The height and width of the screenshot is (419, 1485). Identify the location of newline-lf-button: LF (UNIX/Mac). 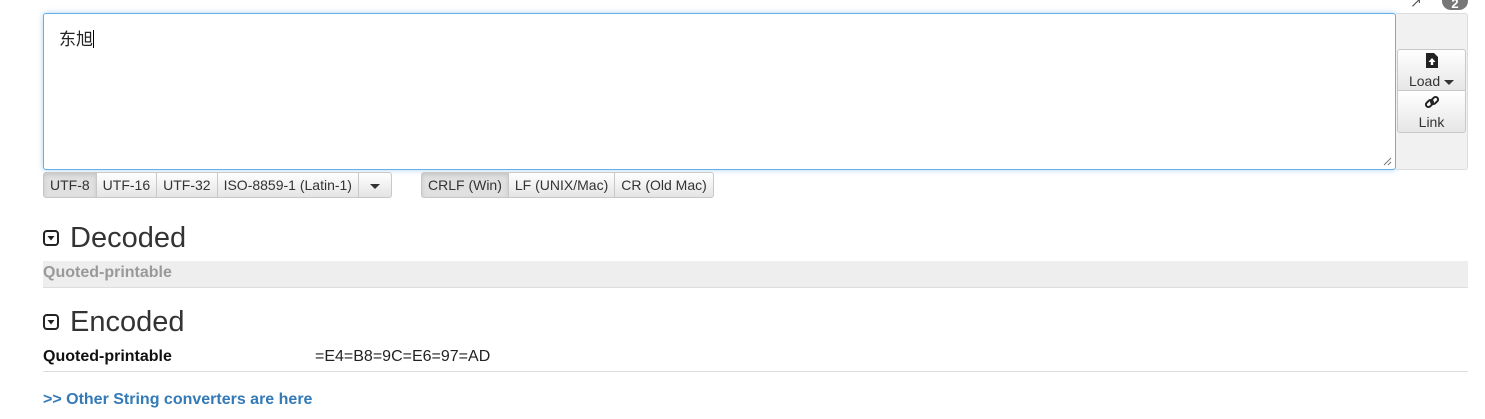
(561, 185).